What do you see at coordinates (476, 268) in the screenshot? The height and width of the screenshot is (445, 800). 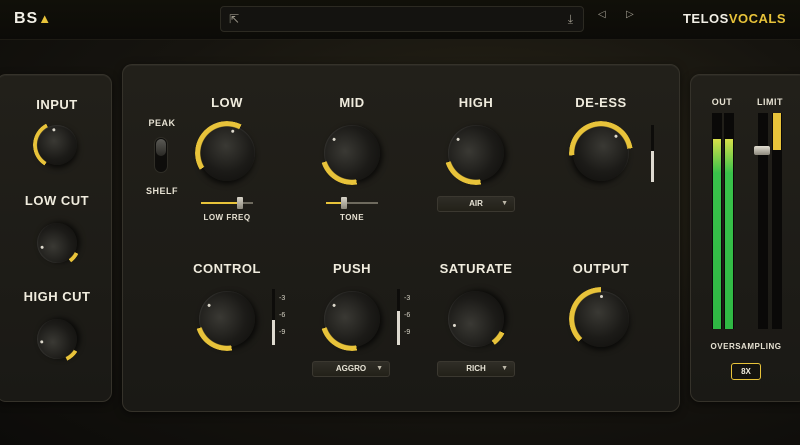 I see `saturate-label: SATURATE` at bounding box center [476, 268].